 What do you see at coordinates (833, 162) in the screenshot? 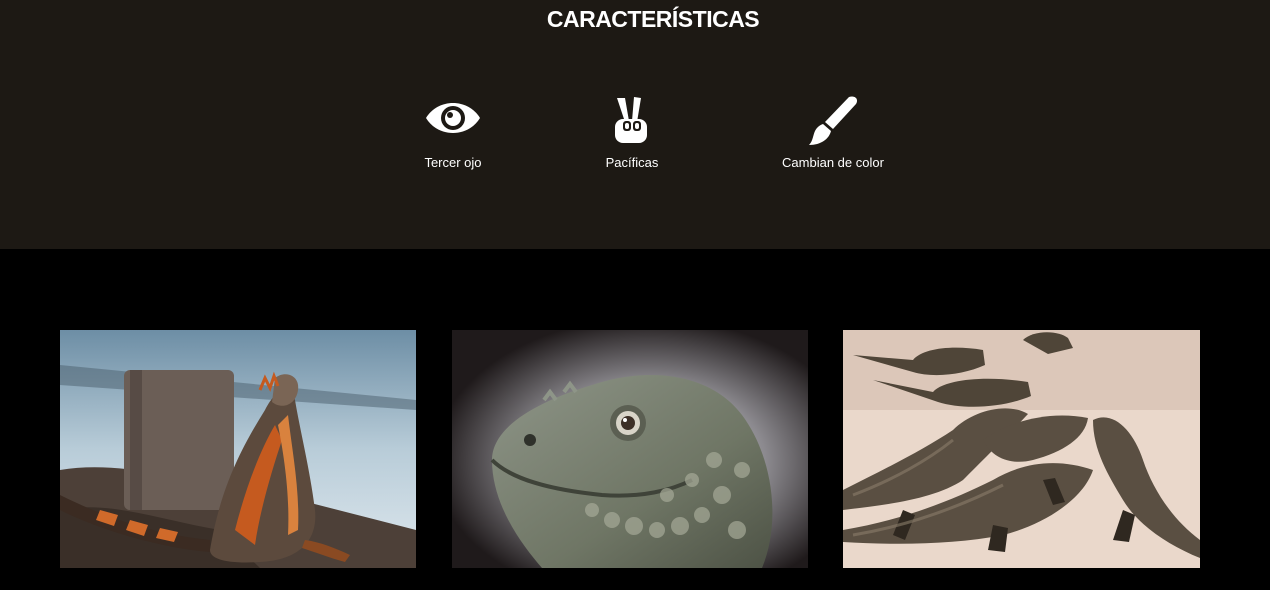
I see `feature-label: Cambian de color` at bounding box center [833, 162].